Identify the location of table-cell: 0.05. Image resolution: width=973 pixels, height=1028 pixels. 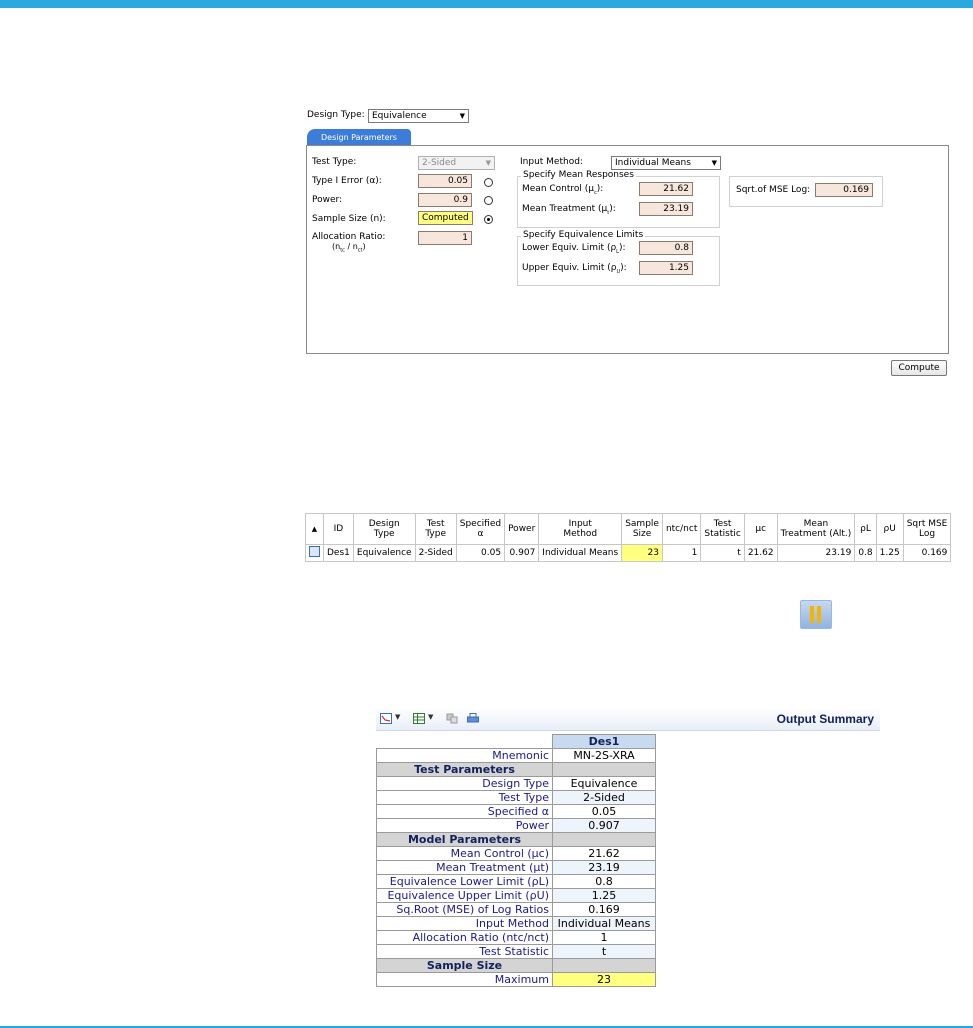
(480, 553).